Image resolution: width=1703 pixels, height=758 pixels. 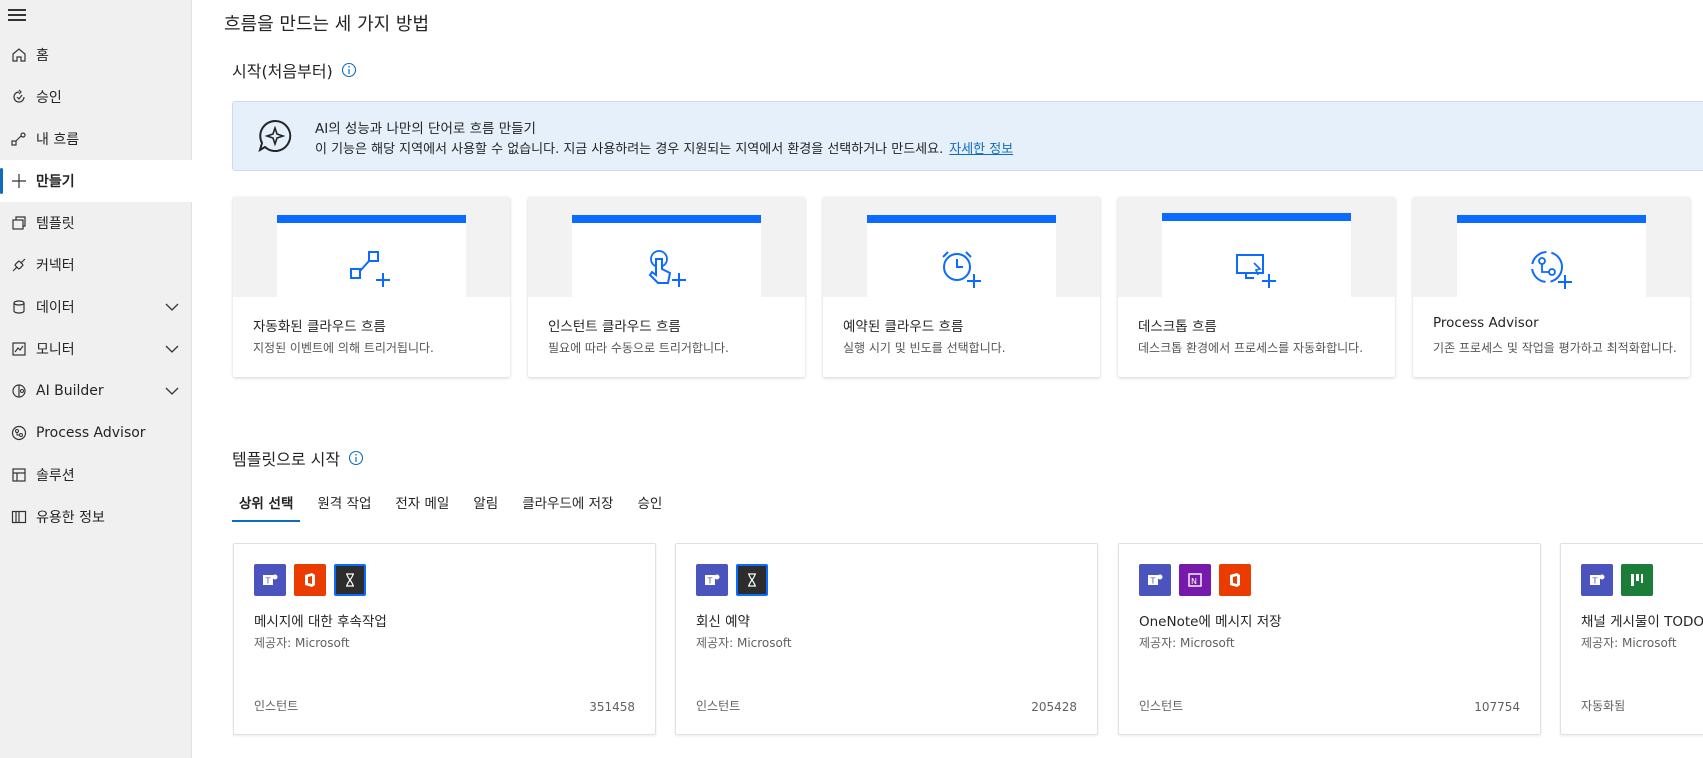 What do you see at coordinates (1210, 622) in the screenshot?
I see `template-title: OneNote에 메시지 저장` at bounding box center [1210, 622].